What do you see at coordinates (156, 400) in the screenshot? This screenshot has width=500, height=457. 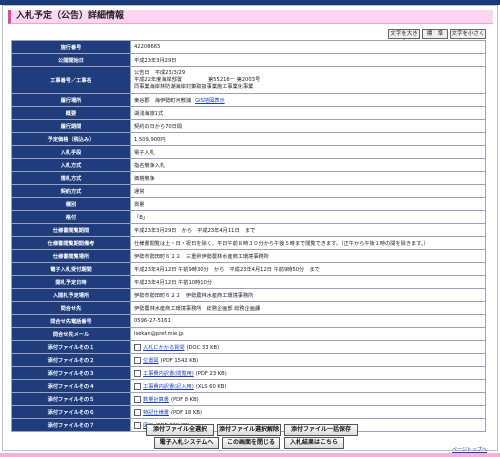 I see `attachment-link: 数量計算書` at bounding box center [156, 400].